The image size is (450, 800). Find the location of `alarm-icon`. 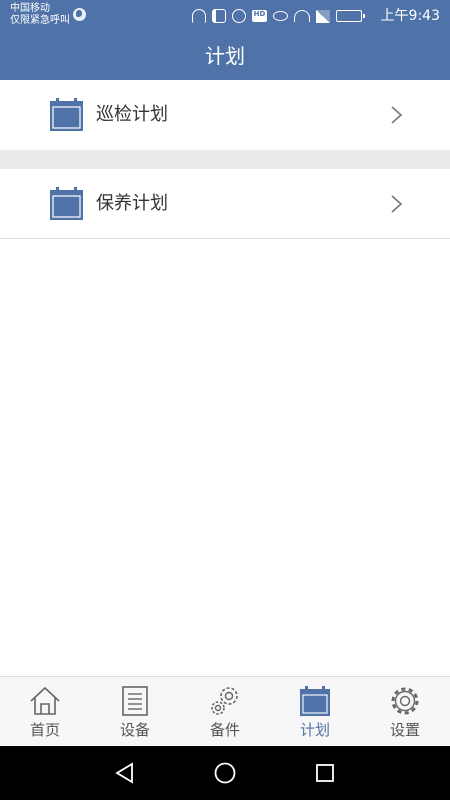

alarm-icon is located at coordinates (239, 16).